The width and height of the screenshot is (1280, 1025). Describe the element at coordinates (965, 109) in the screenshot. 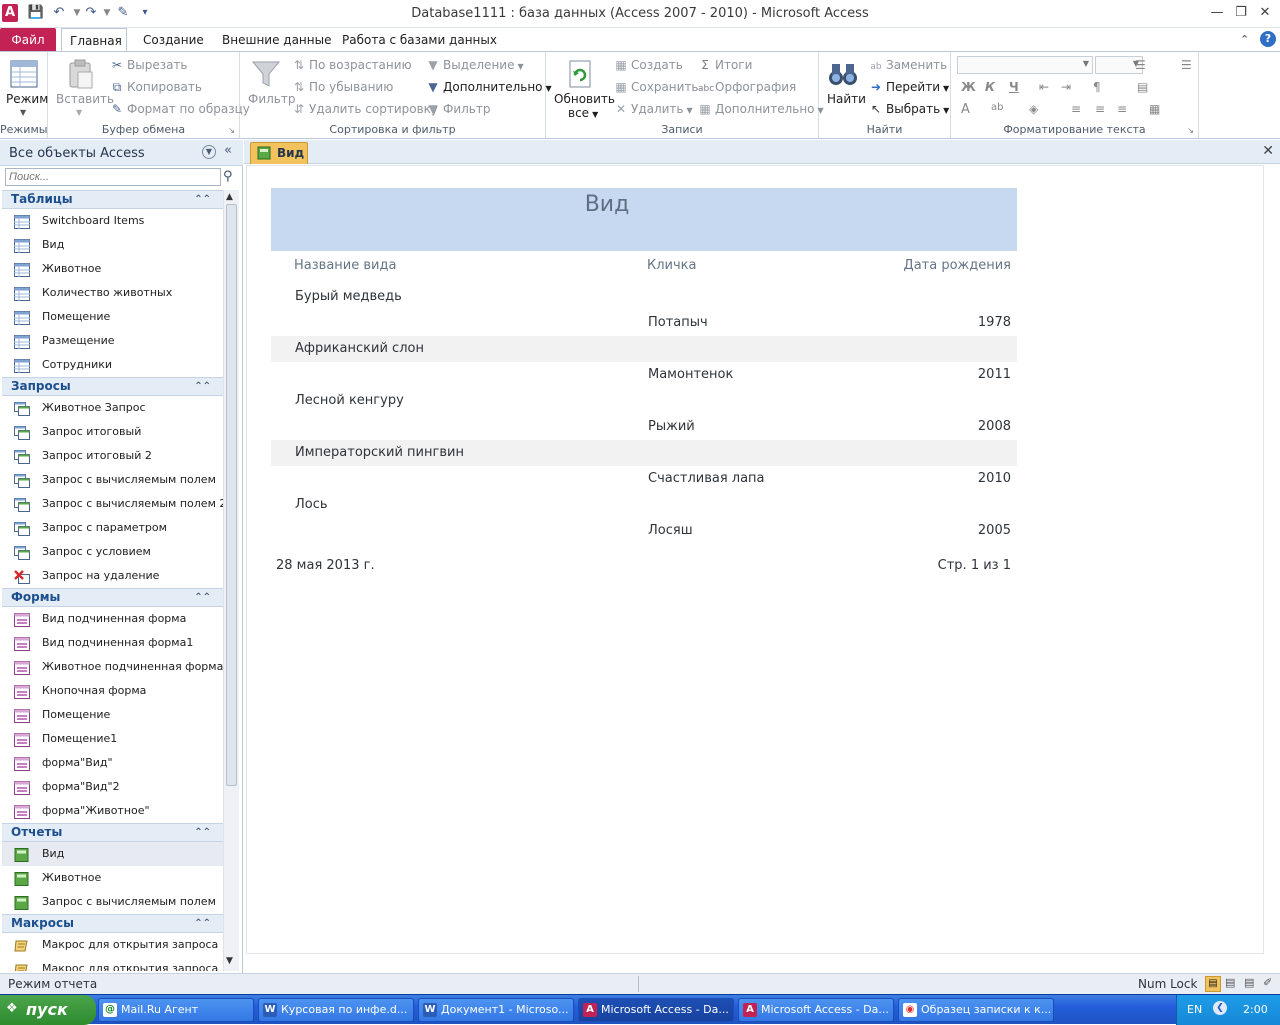

I see `font-color-icon: A` at that location.